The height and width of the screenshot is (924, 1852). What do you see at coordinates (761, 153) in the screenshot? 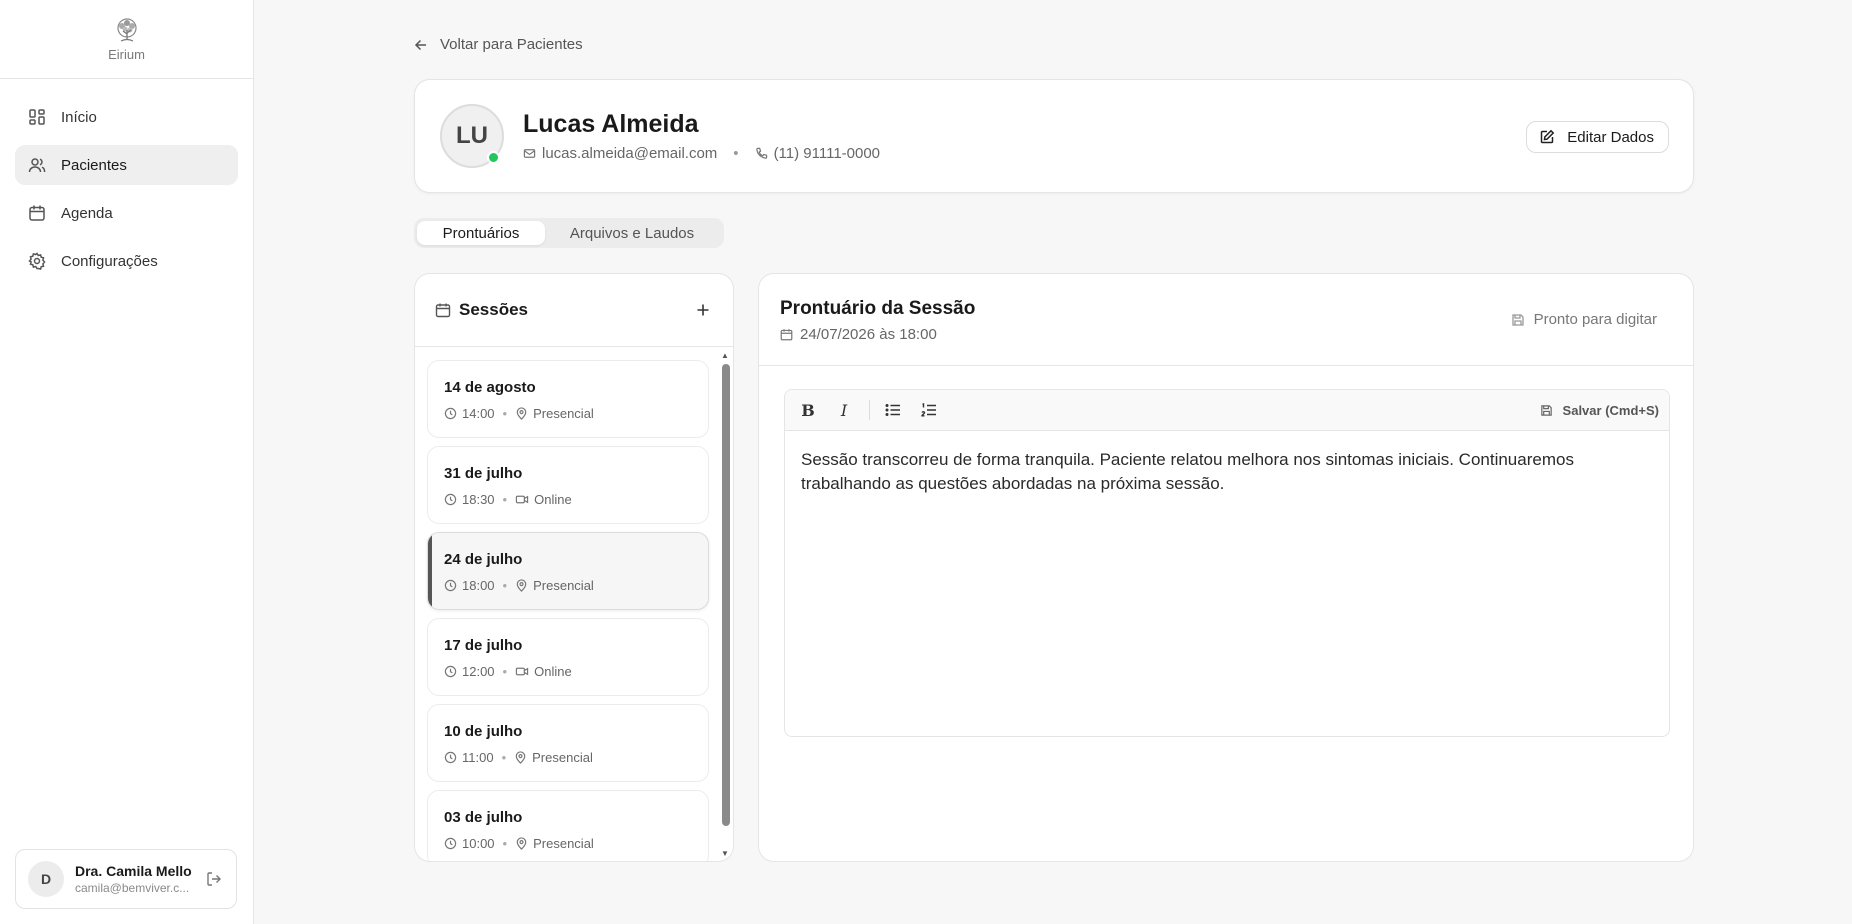
I see `phone-icon` at bounding box center [761, 153].